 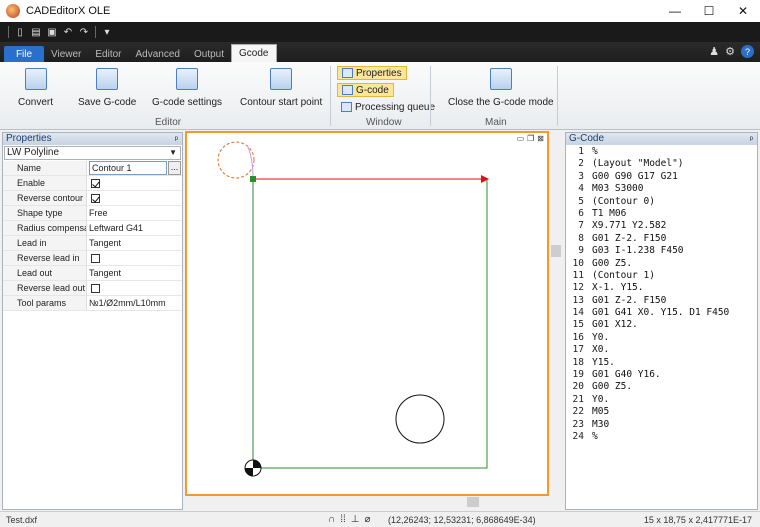 What do you see at coordinates (556, 251) in the screenshot?
I see `vertical-scroll-thumb` at bounding box center [556, 251].